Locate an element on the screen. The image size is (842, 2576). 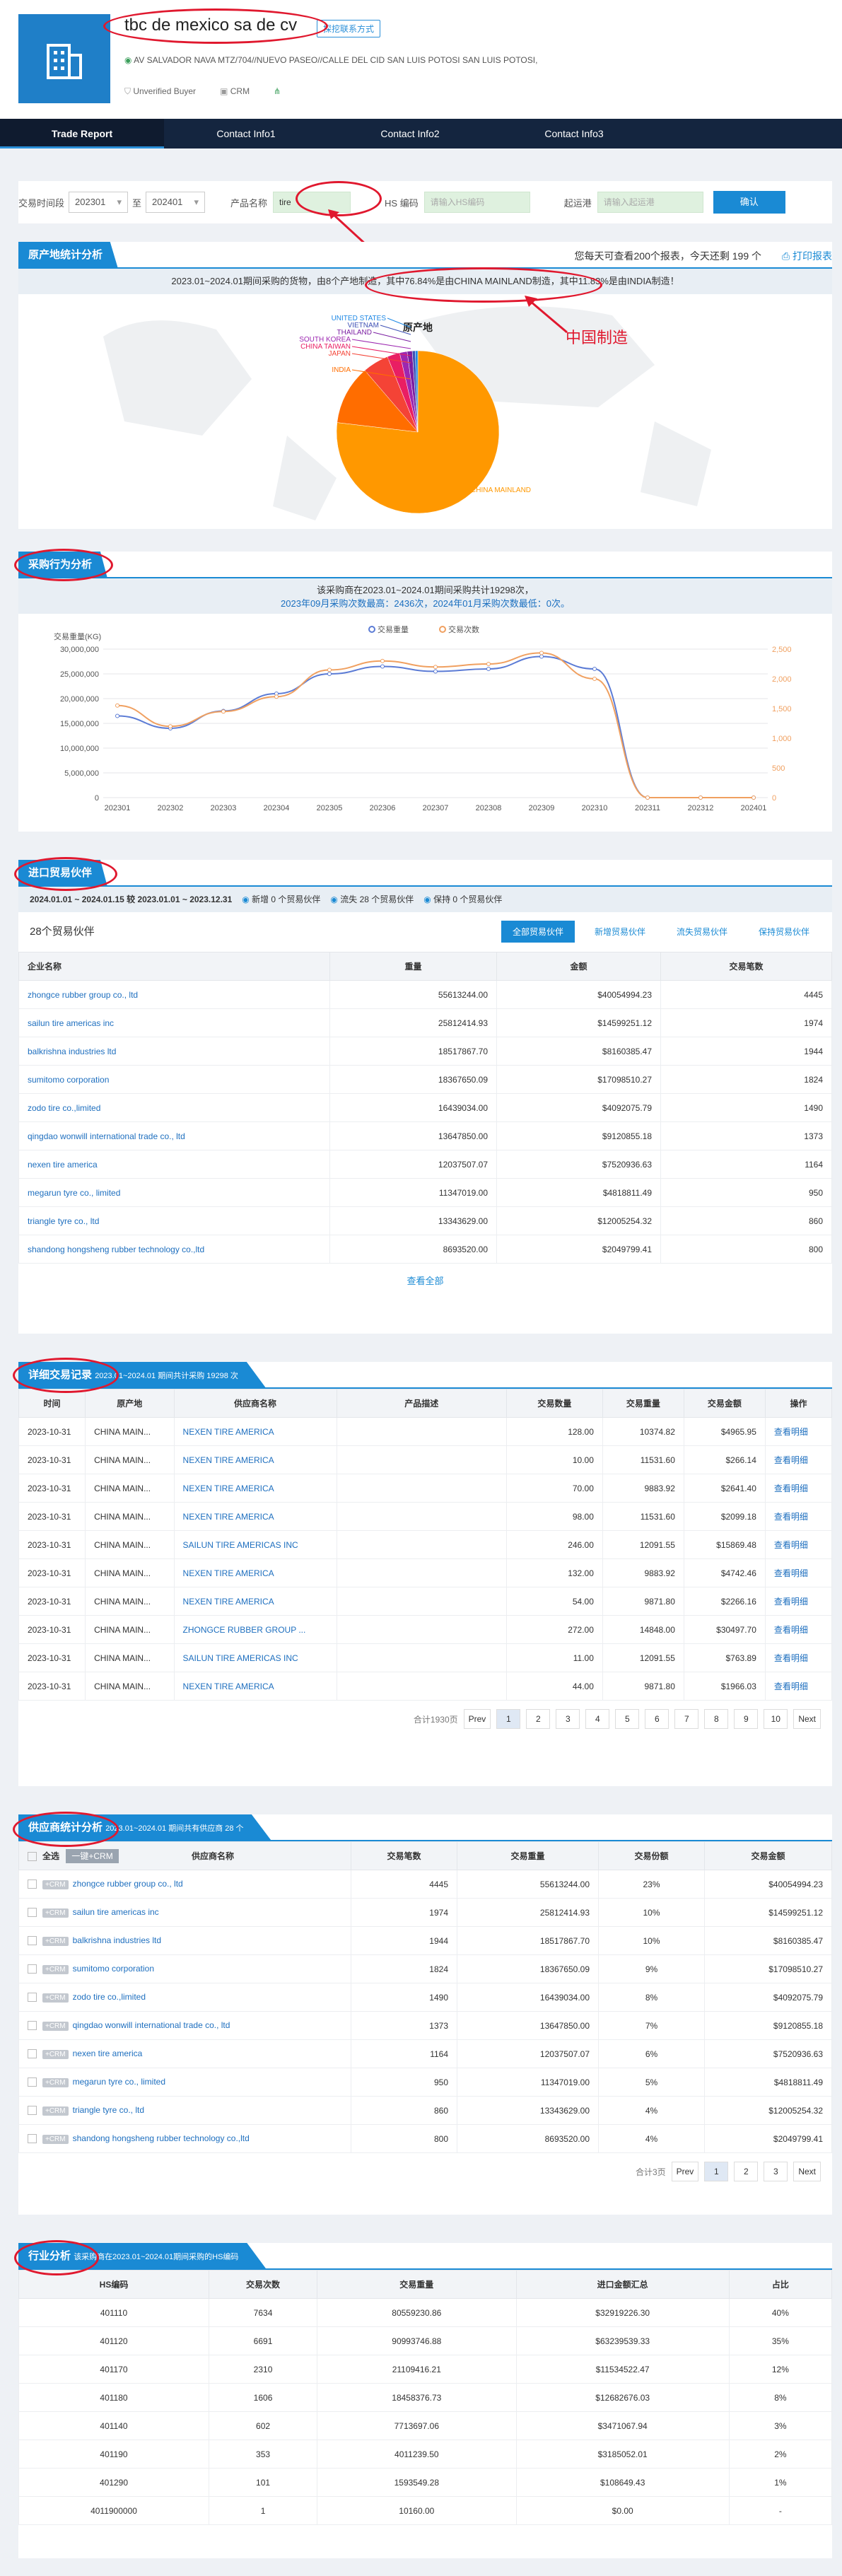
partner-name-link: megarun tyre co., limited is located at coordinates (174, 1192).